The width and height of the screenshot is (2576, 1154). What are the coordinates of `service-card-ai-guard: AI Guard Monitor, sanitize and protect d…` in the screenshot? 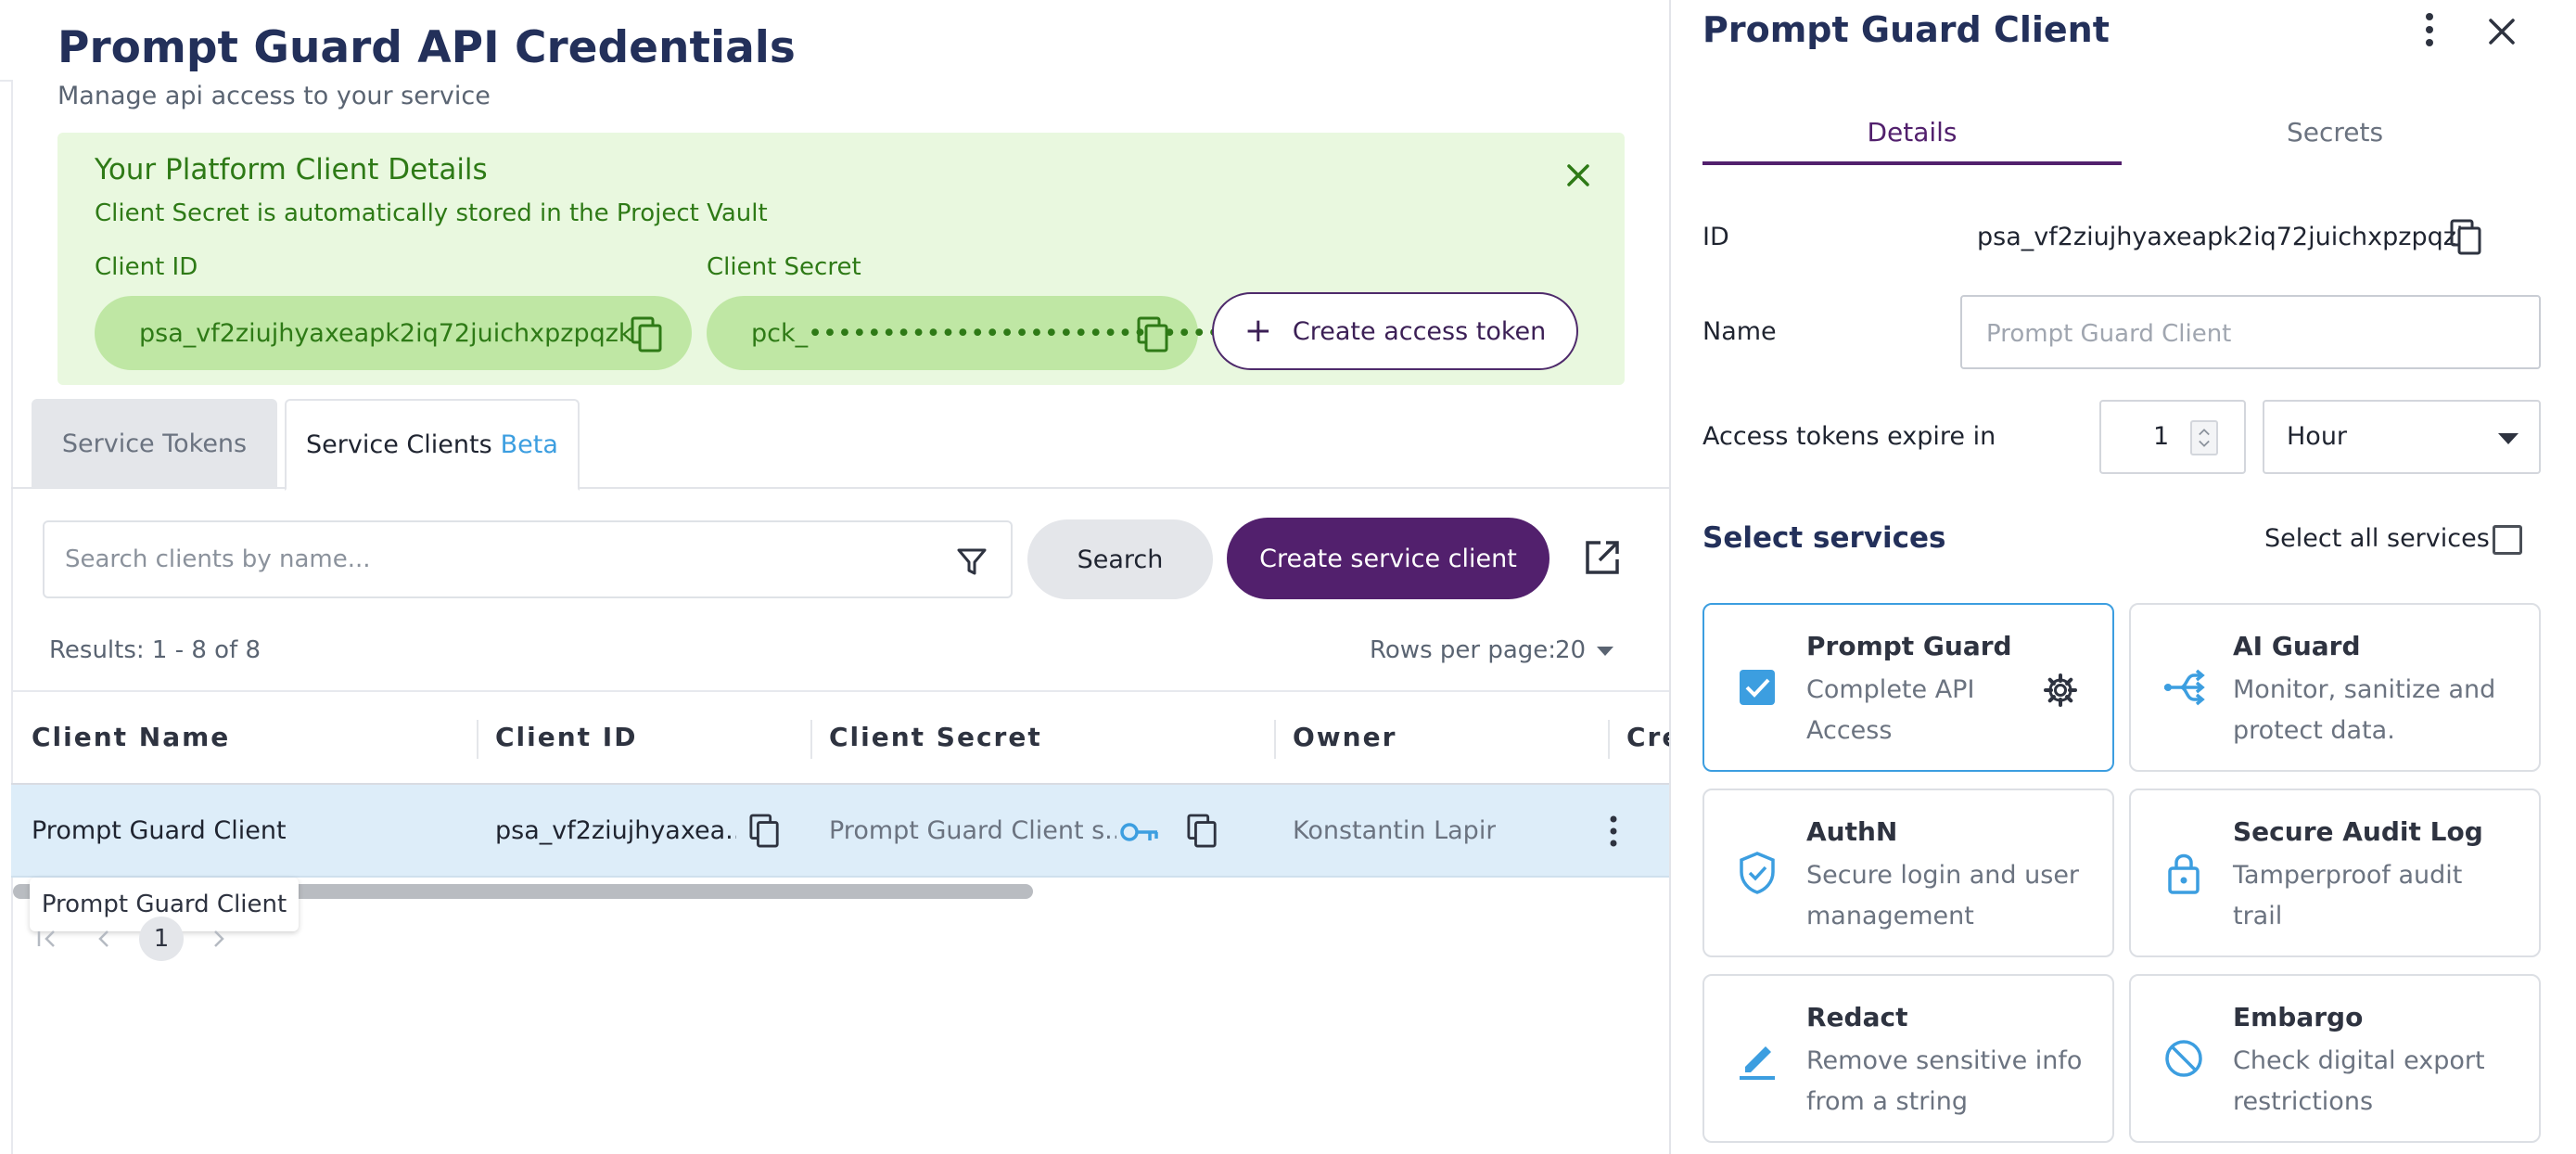 It's located at (2335, 687).